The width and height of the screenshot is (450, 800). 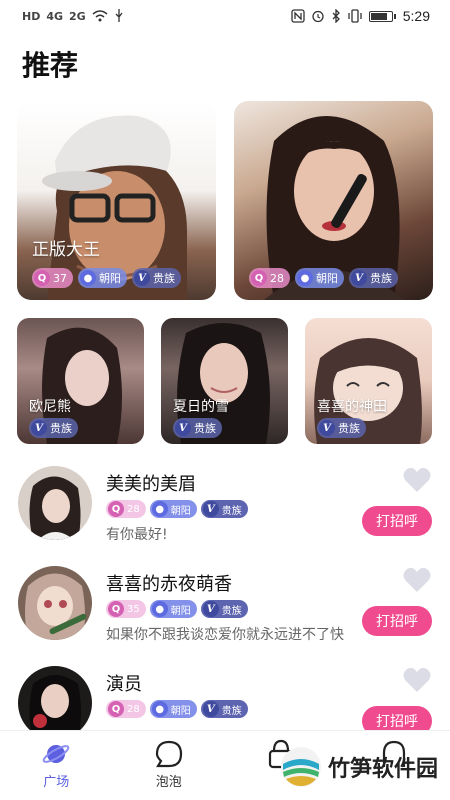 What do you see at coordinates (52, 278) in the screenshot?
I see `age-tag: Q 37` at bounding box center [52, 278].